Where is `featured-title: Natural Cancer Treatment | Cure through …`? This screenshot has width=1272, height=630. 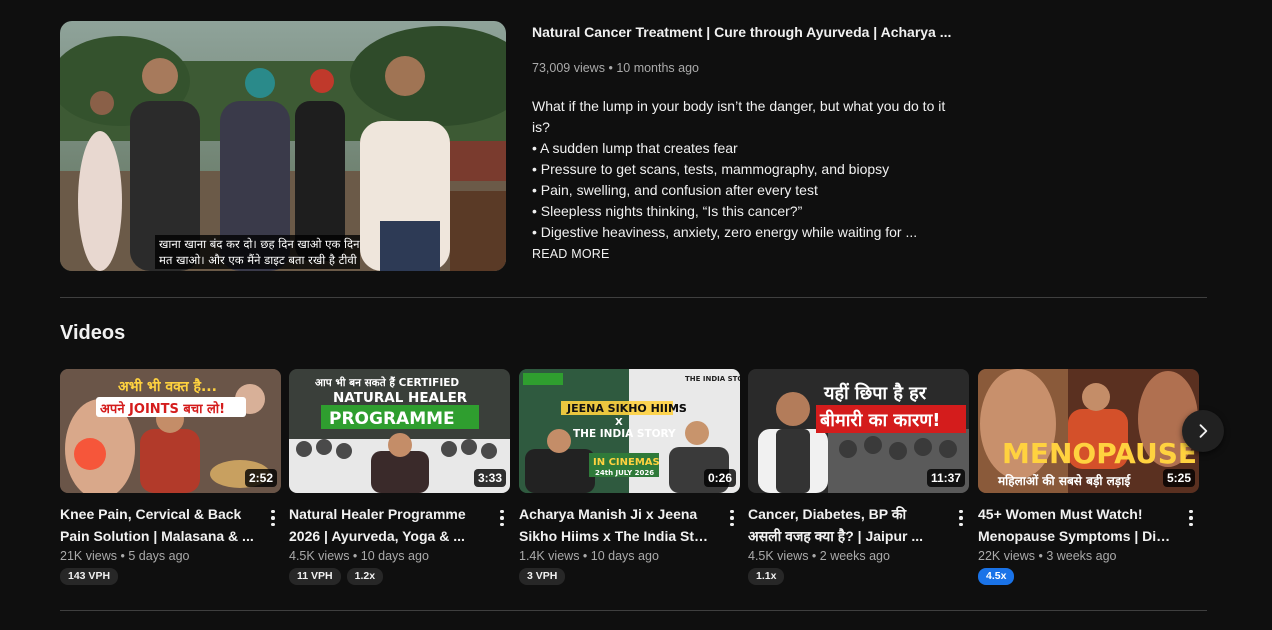 featured-title: Natural Cancer Treatment | Cure through … is located at coordinates (742, 32).